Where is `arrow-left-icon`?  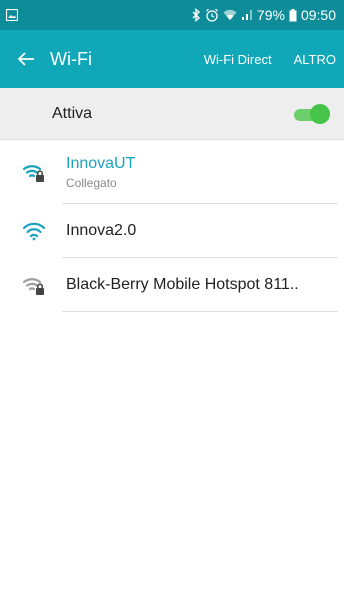
arrow-left-icon is located at coordinates (25, 59).